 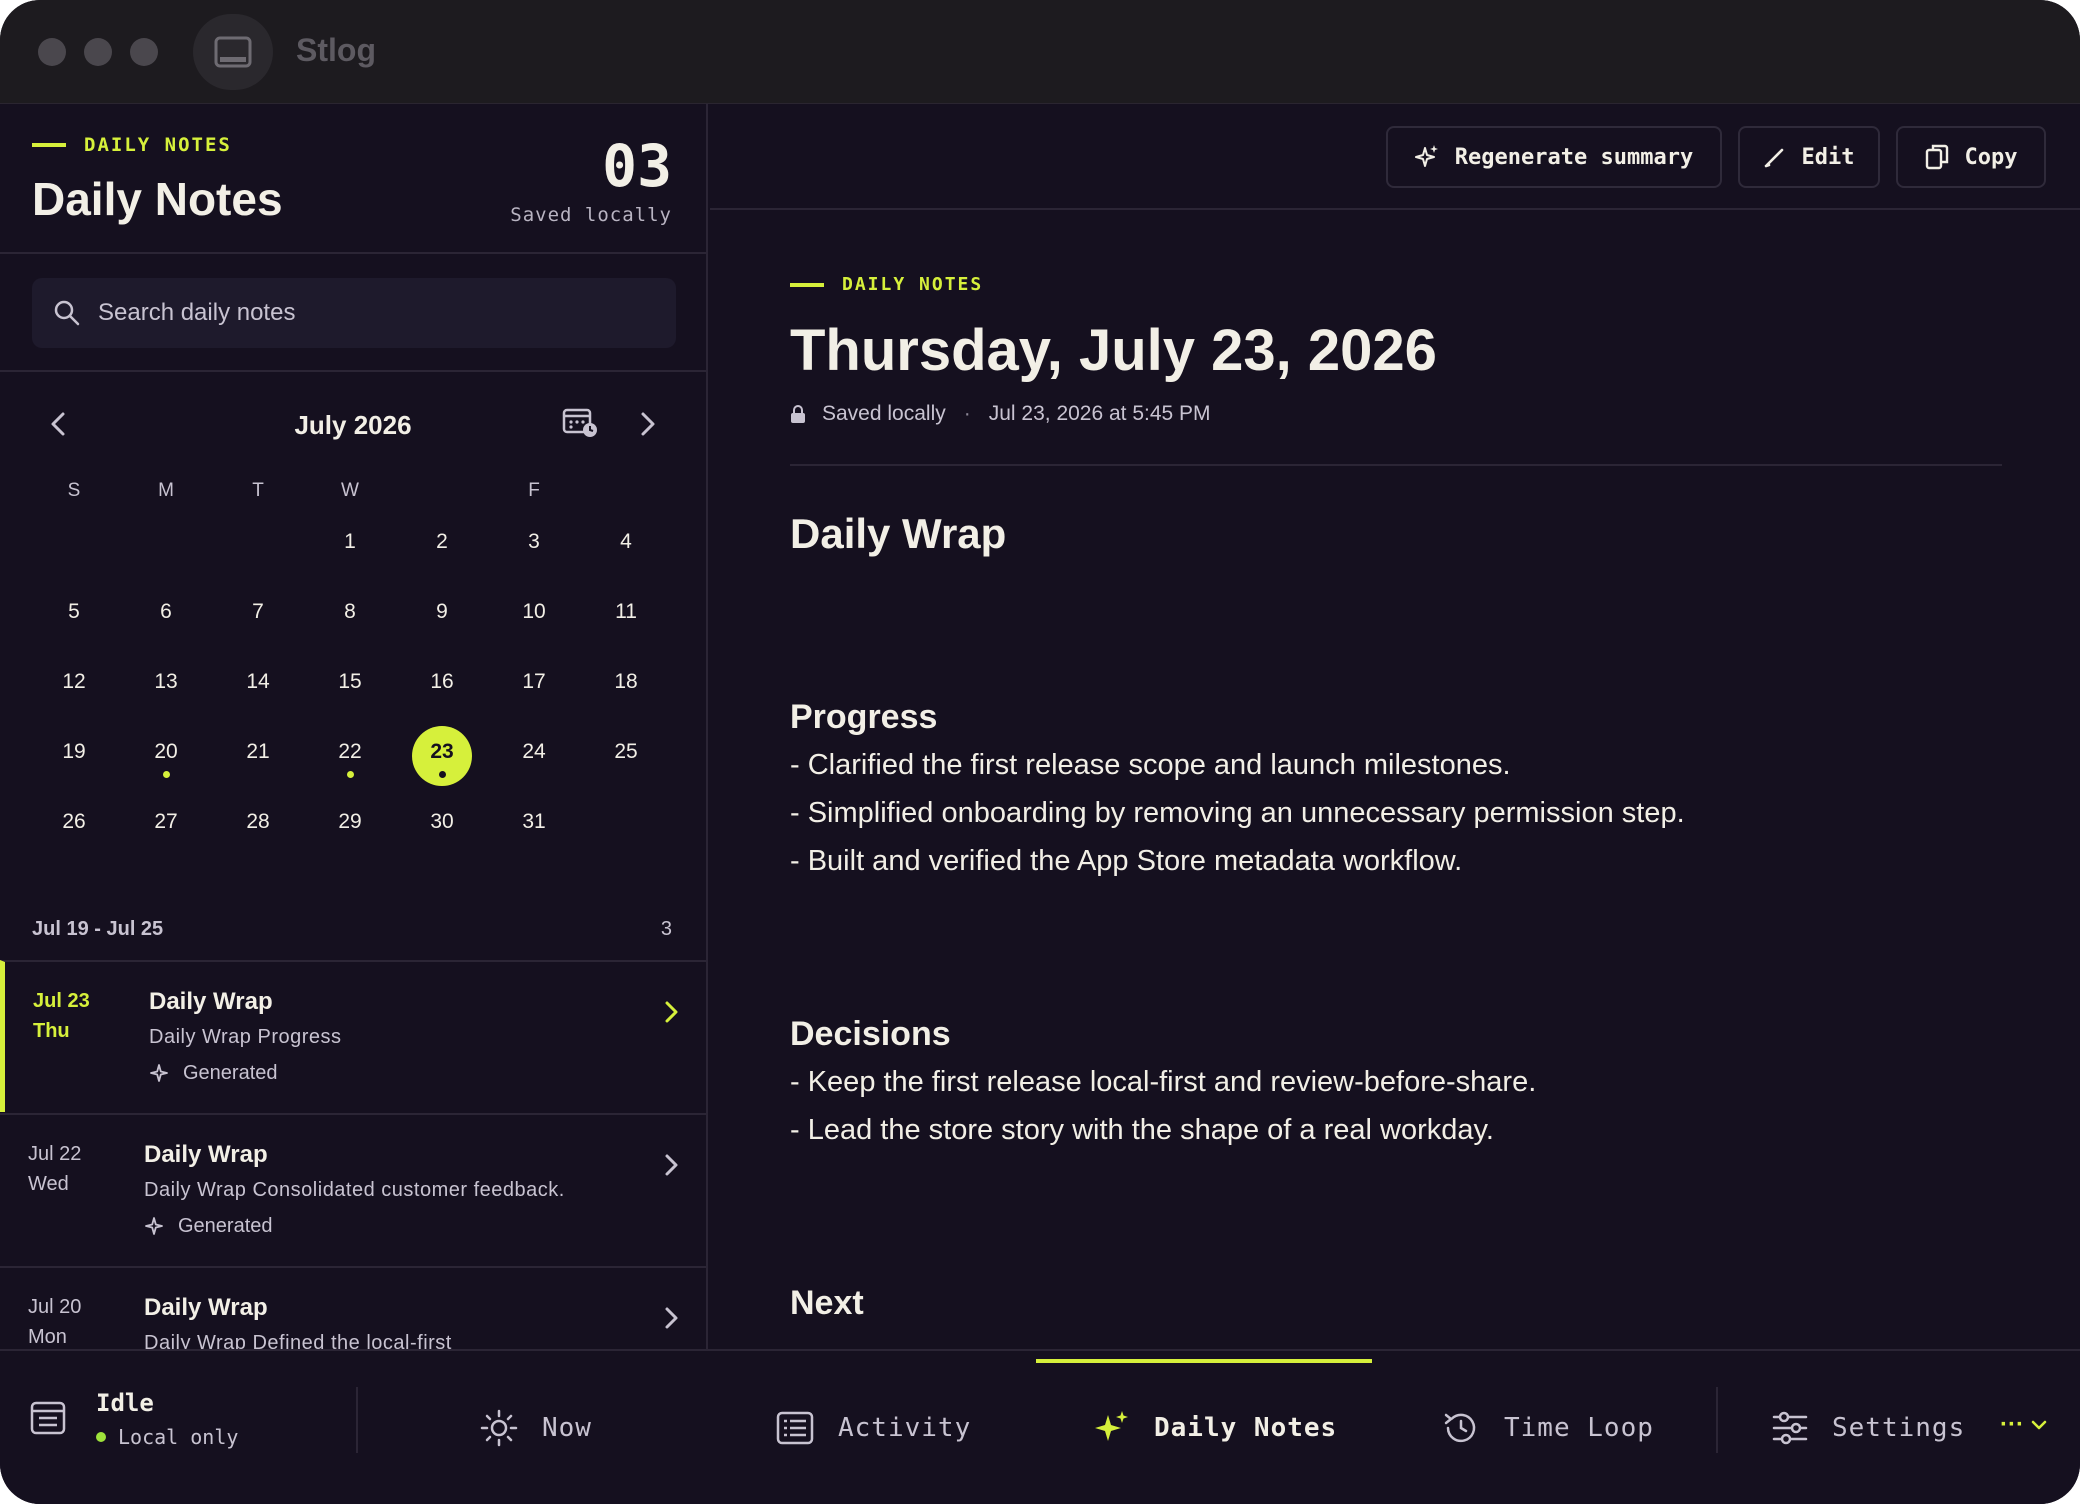 I want to click on sidebar-divider, so click(x=353, y=371).